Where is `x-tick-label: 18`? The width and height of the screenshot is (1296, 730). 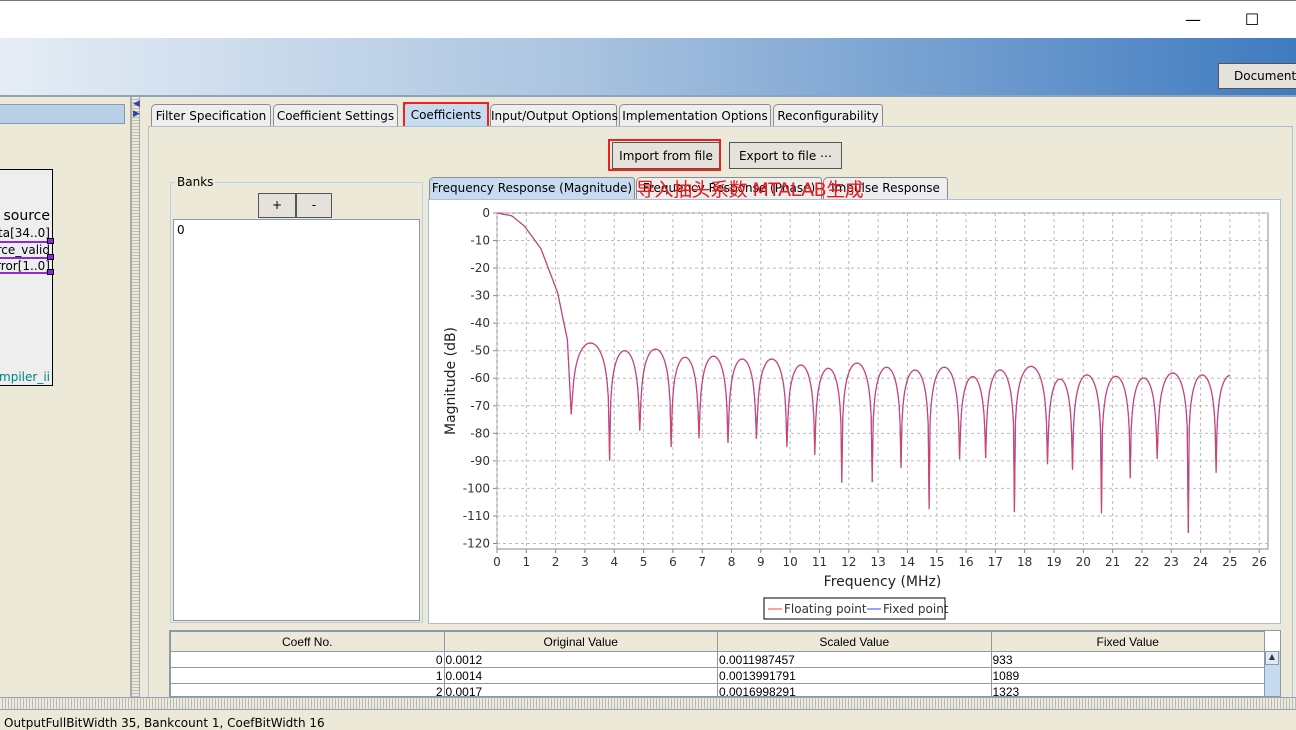
x-tick-label: 18 is located at coordinates (1024, 562).